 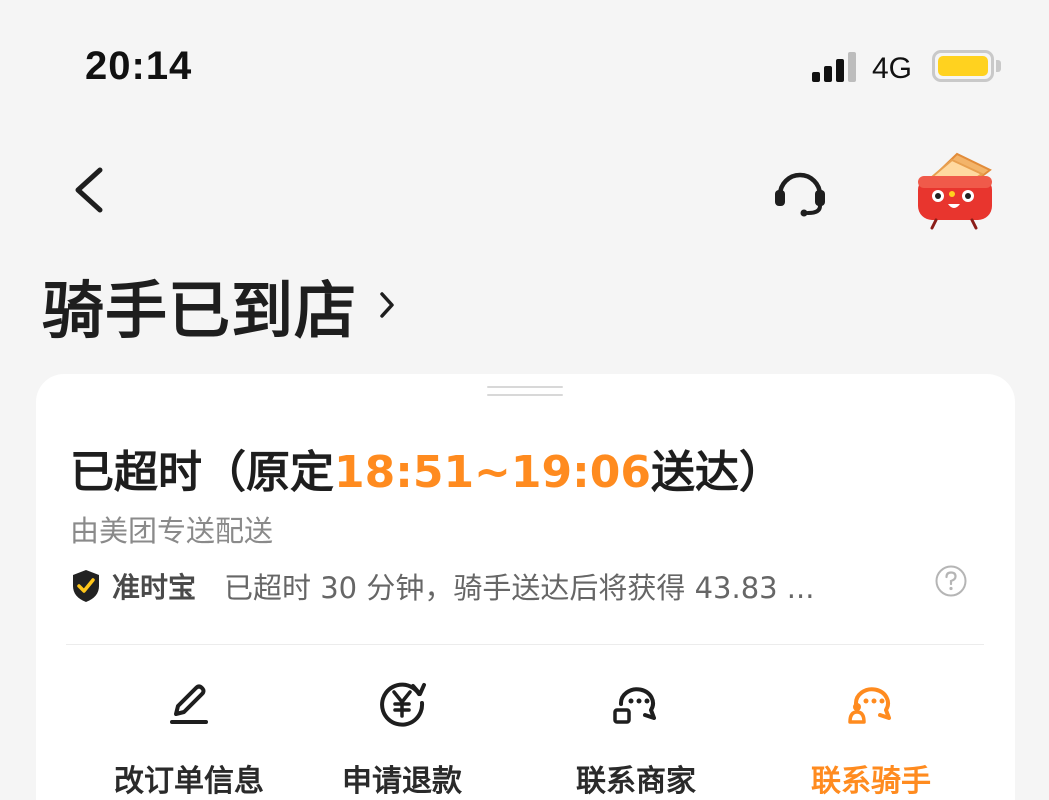 What do you see at coordinates (189, 704) in the screenshot?
I see `edit-icon` at bounding box center [189, 704].